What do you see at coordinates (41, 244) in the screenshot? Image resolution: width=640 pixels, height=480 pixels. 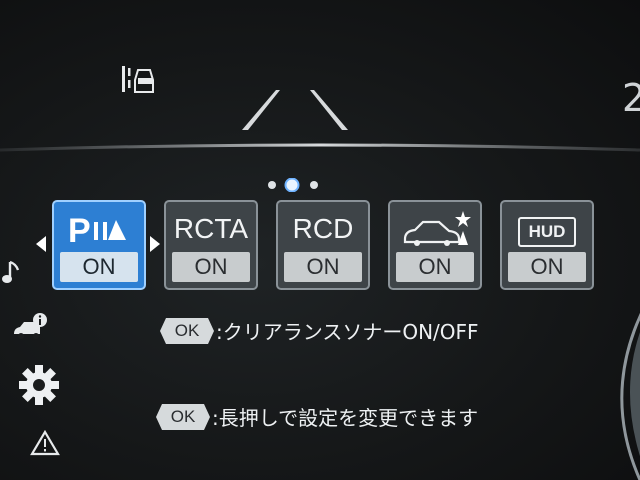 I see `previous-arrow` at bounding box center [41, 244].